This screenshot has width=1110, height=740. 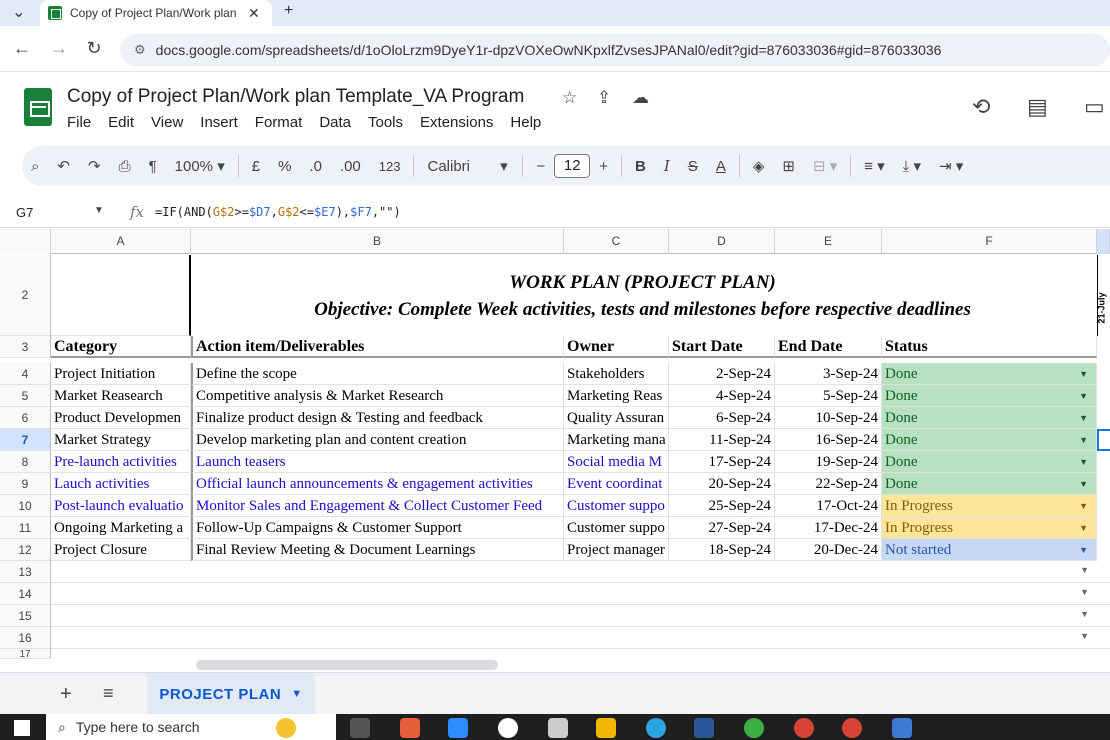 I want to click on menu-format: Format, so click(x=279, y=122).